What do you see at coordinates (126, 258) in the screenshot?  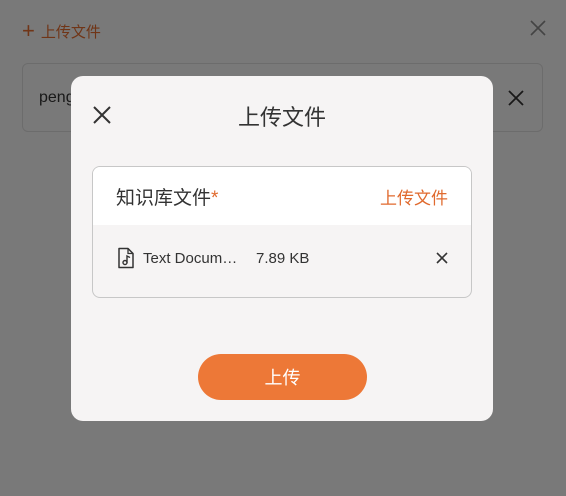 I see `music-file-icon` at bounding box center [126, 258].